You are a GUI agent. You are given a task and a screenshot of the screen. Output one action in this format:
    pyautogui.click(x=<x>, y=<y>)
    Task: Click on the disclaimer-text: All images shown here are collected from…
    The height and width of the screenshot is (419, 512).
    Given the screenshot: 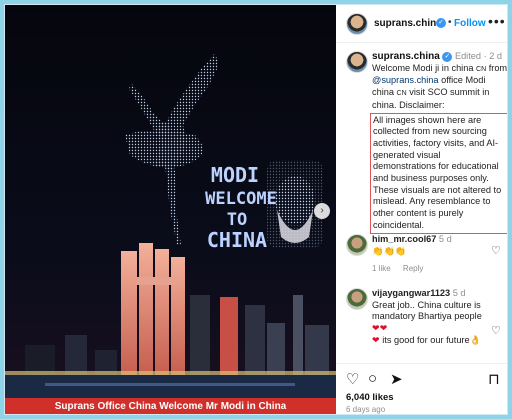 What is the action you would take?
    pyautogui.click(x=437, y=172)
    